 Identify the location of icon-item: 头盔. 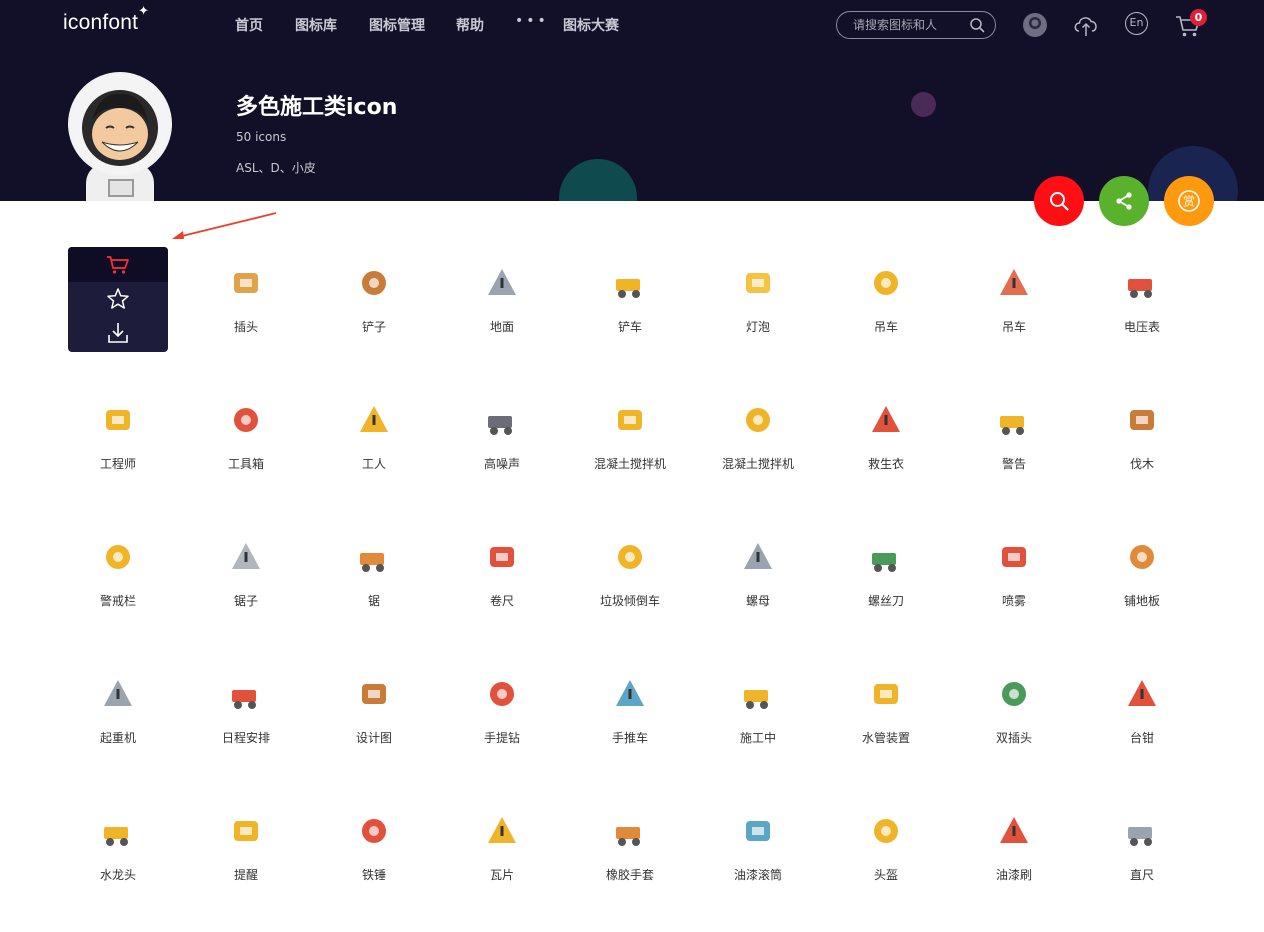
(886, 847).